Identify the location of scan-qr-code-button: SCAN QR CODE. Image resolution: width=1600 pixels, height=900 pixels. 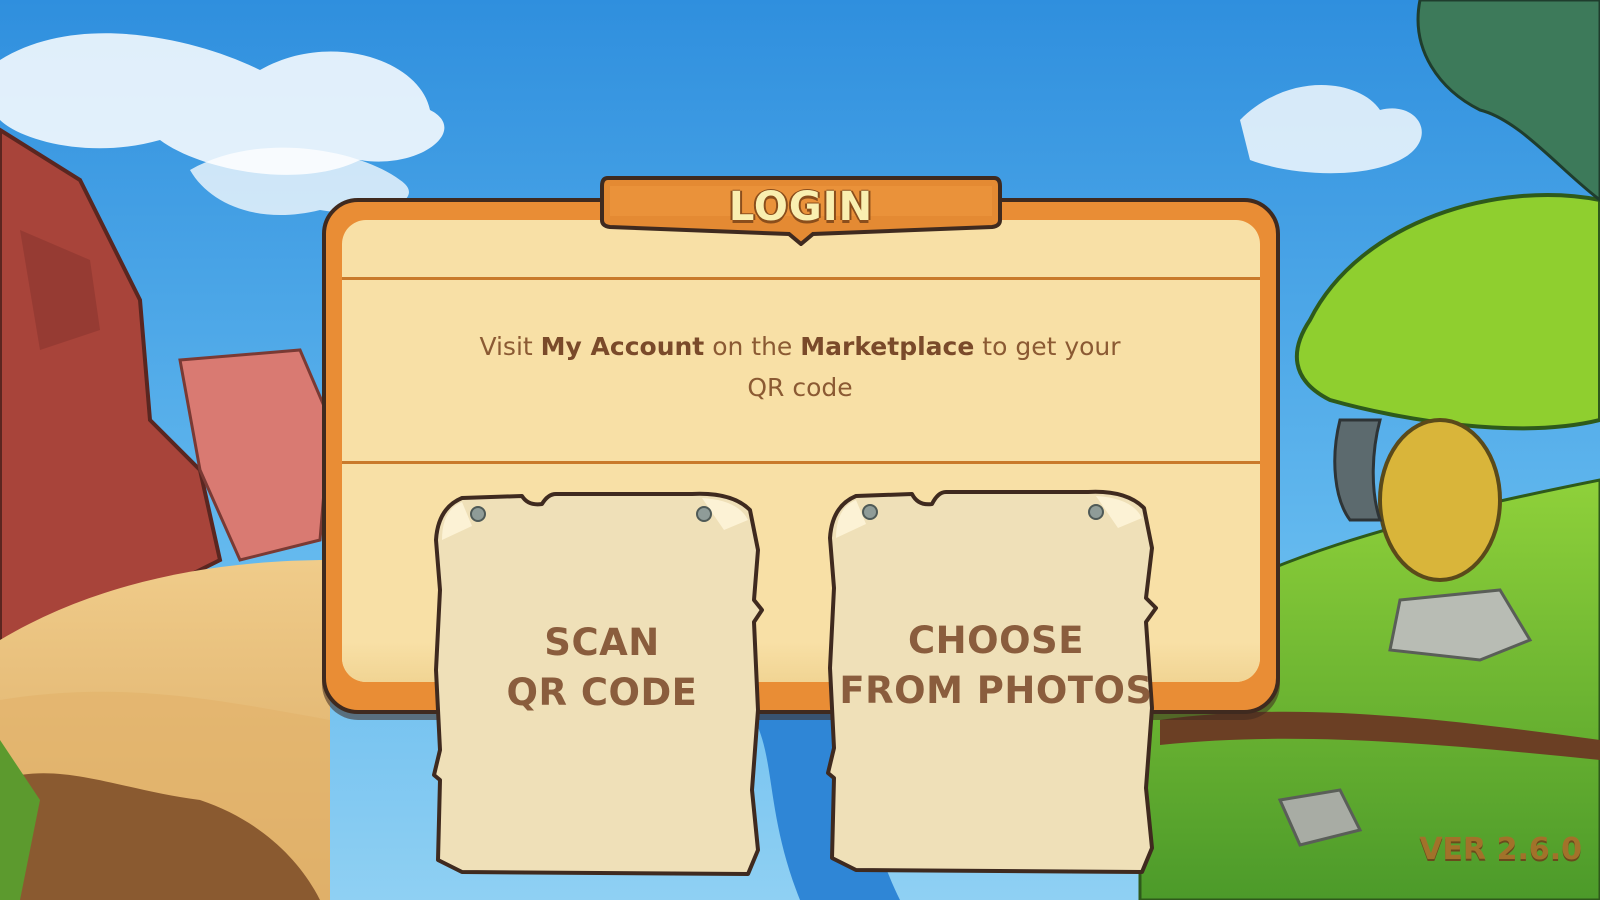
(602, 685).